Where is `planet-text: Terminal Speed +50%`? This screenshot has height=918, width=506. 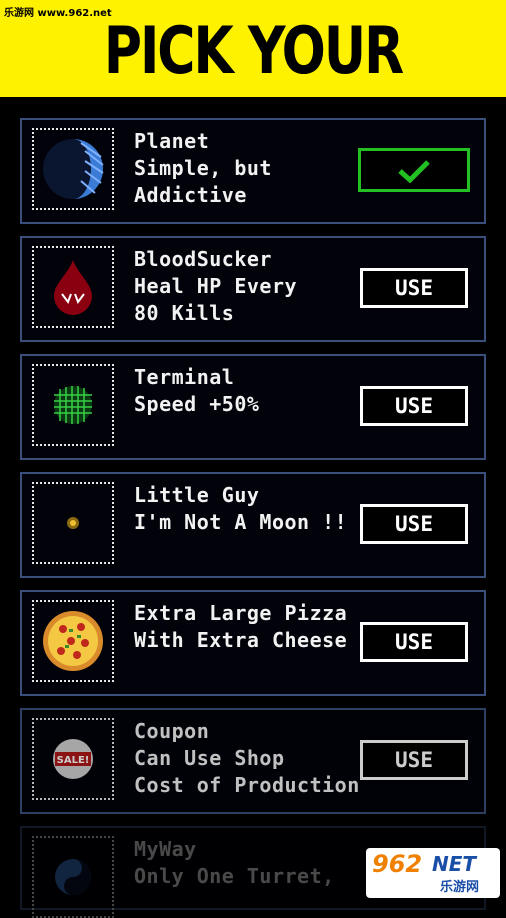 planet-text: Terminal Speed +50% is located at coordinates (196, 391).